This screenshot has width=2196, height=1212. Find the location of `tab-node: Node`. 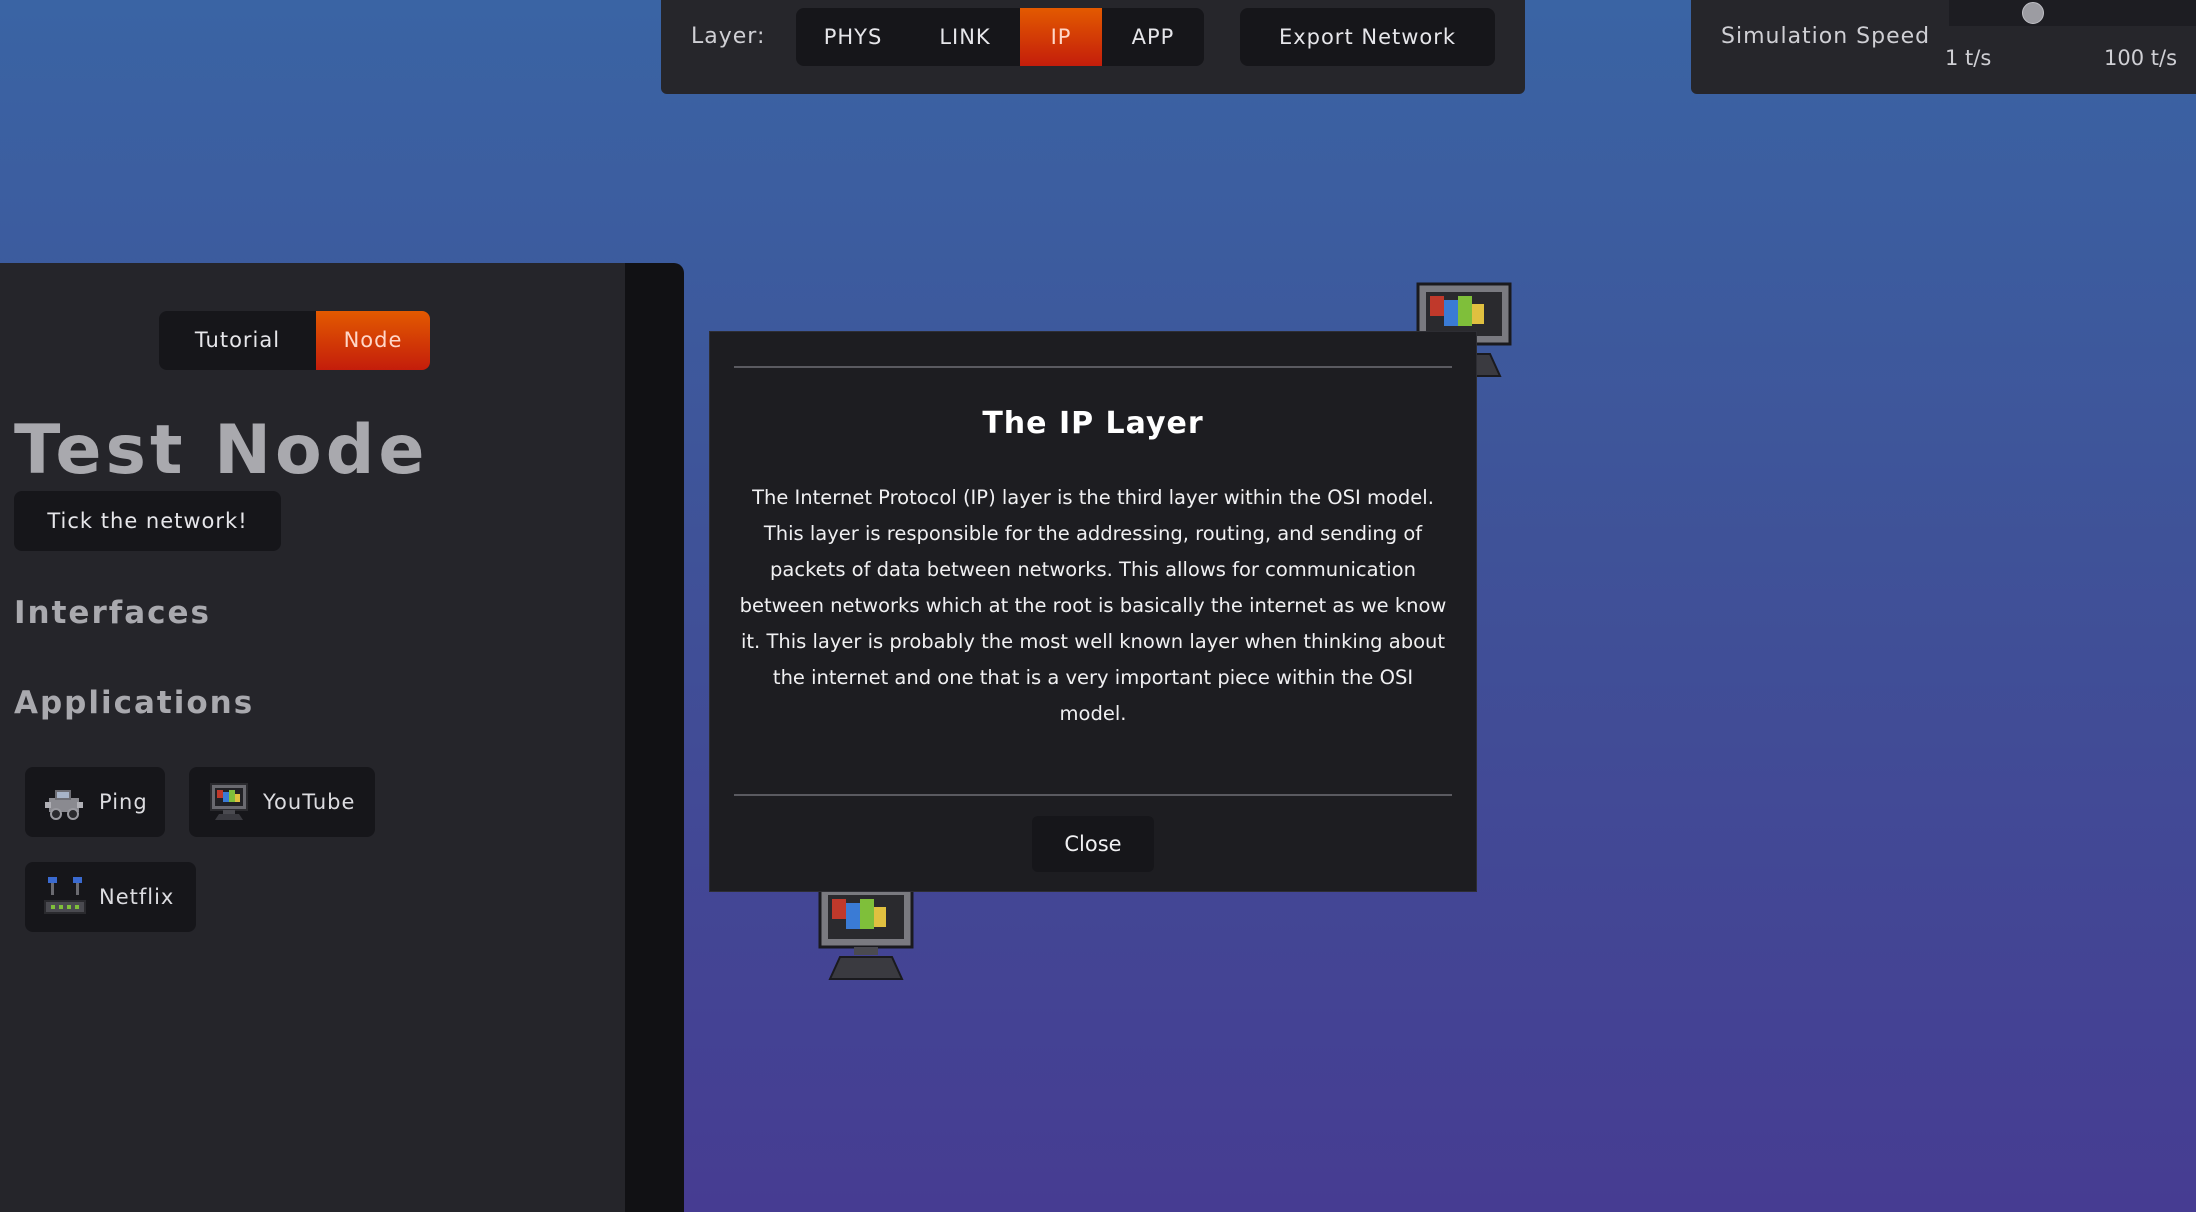

tab-node: Node is located at coordinates (373, 340).